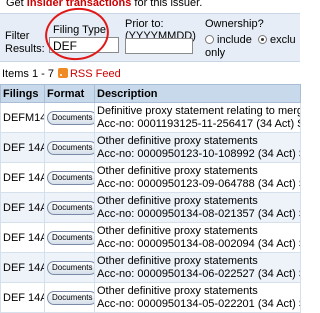 This screenshot has height=313, width=320. What do you see at coordinates (144, 24) in the screenshot?
I see `prior-to-label-line1: Prior to:` at bounding box center [144, 24].